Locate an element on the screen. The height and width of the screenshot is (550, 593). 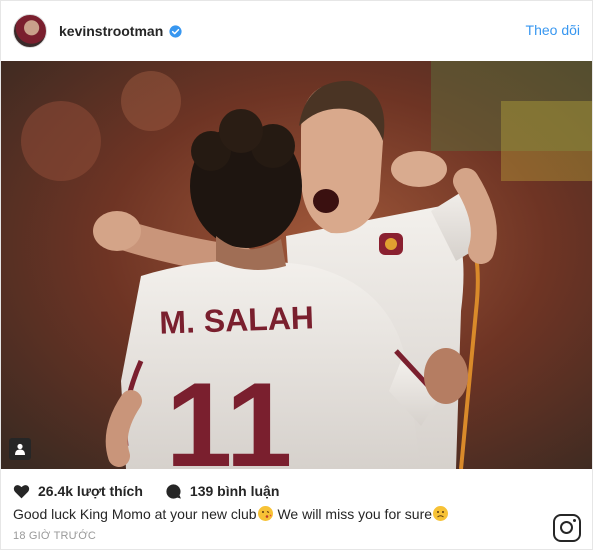
comments-group: 139 bình luận is located at coordinates (222, 491).